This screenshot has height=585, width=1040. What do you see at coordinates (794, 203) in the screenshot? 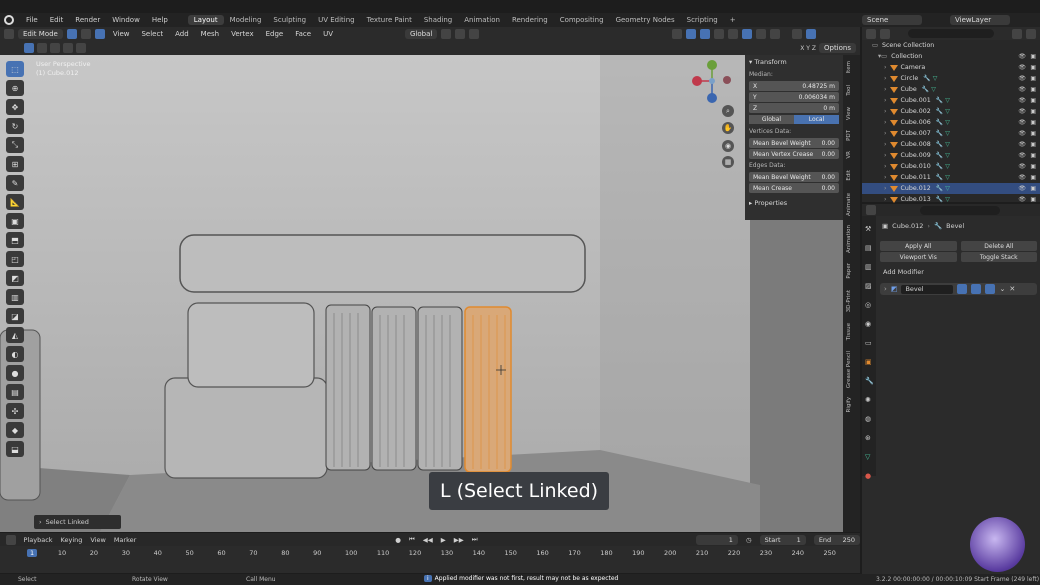
I see `properties-section-header: ▸ Properties` at bounding box center [794, 203].